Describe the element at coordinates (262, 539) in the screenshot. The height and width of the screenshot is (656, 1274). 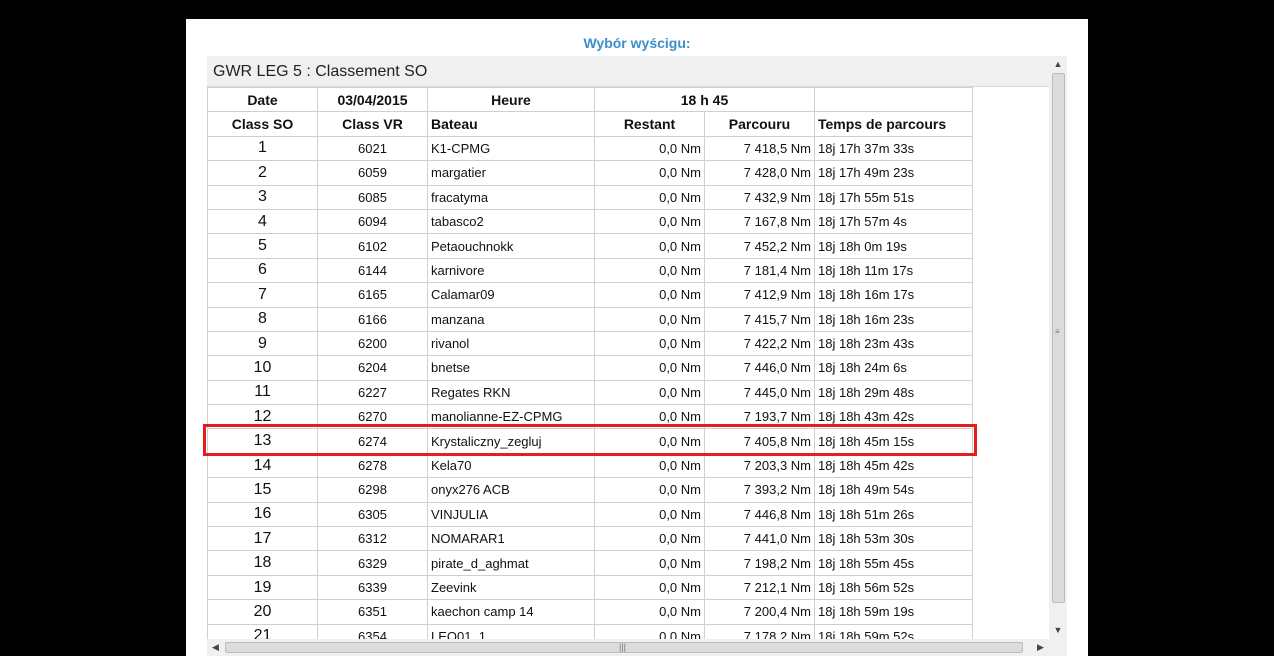
I see `class-so-cell: 17` at that location.